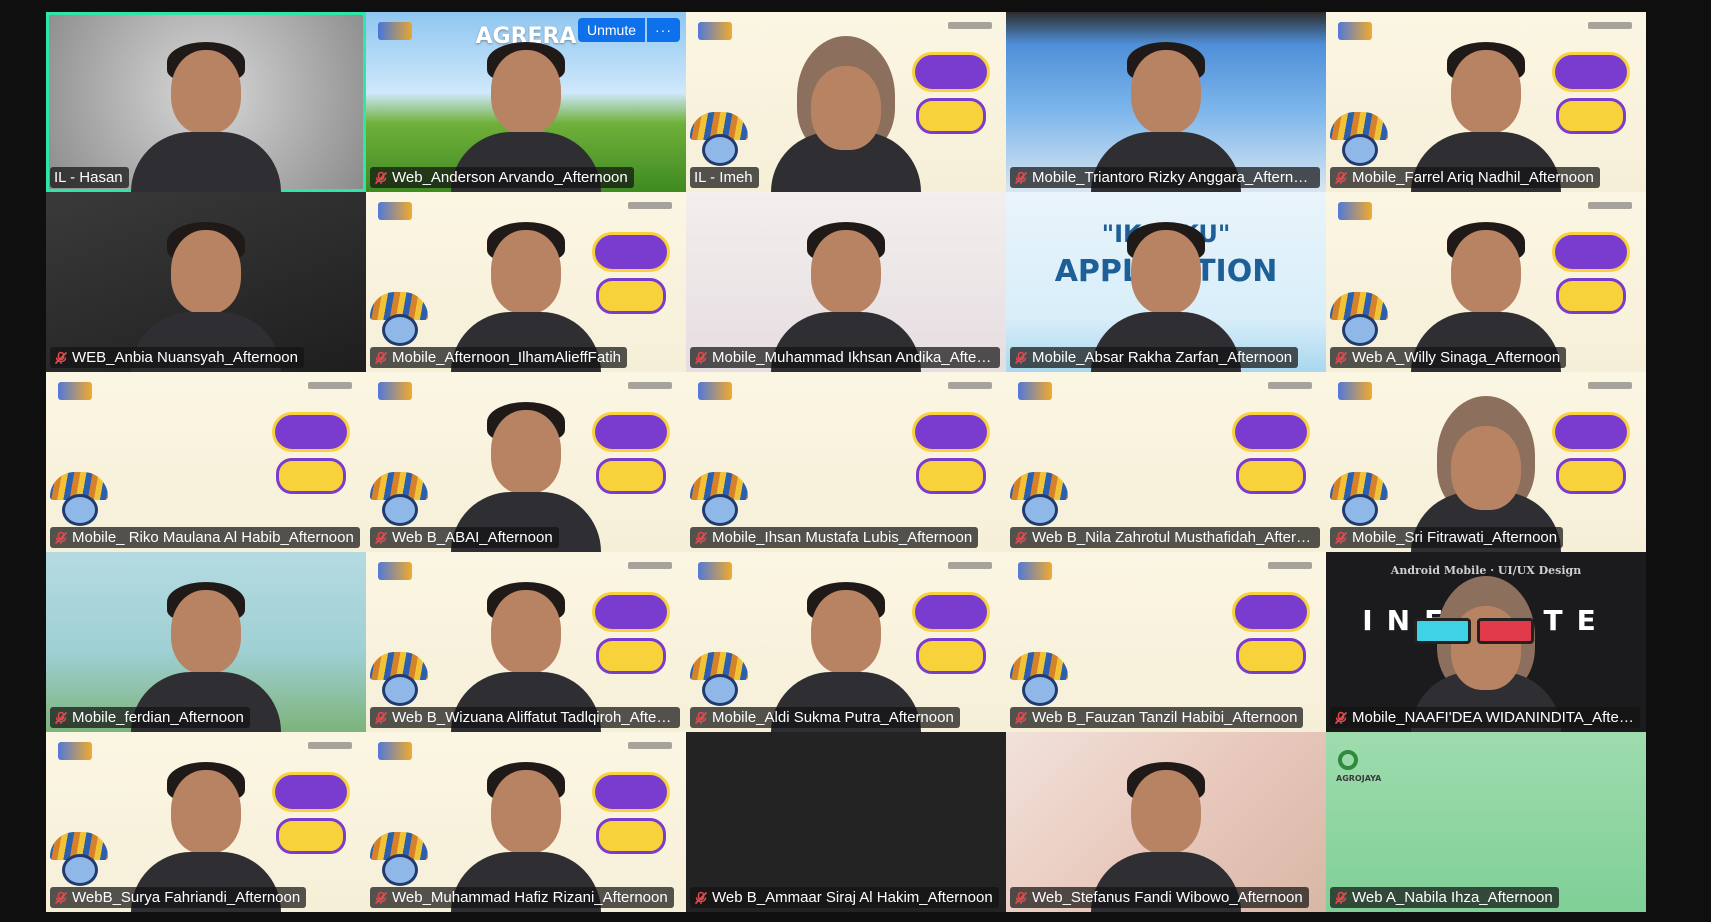 This screenshot has height=922, width=1711. Describe the element at coordinates (1486, 462) in the screenshot. I see `participant-tile: Mobile_Sri Fitrawati_Afternoon` at that location.